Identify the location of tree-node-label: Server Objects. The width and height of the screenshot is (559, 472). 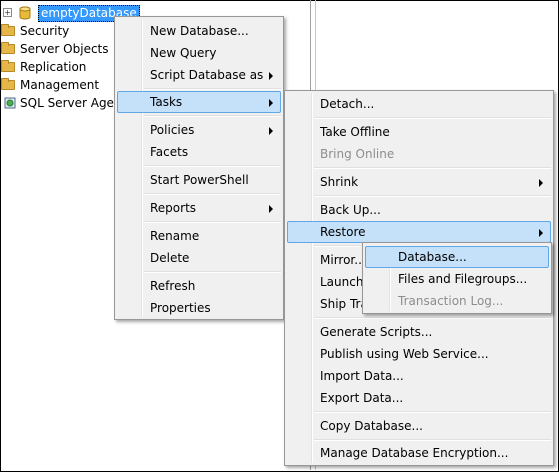
(64, 49).